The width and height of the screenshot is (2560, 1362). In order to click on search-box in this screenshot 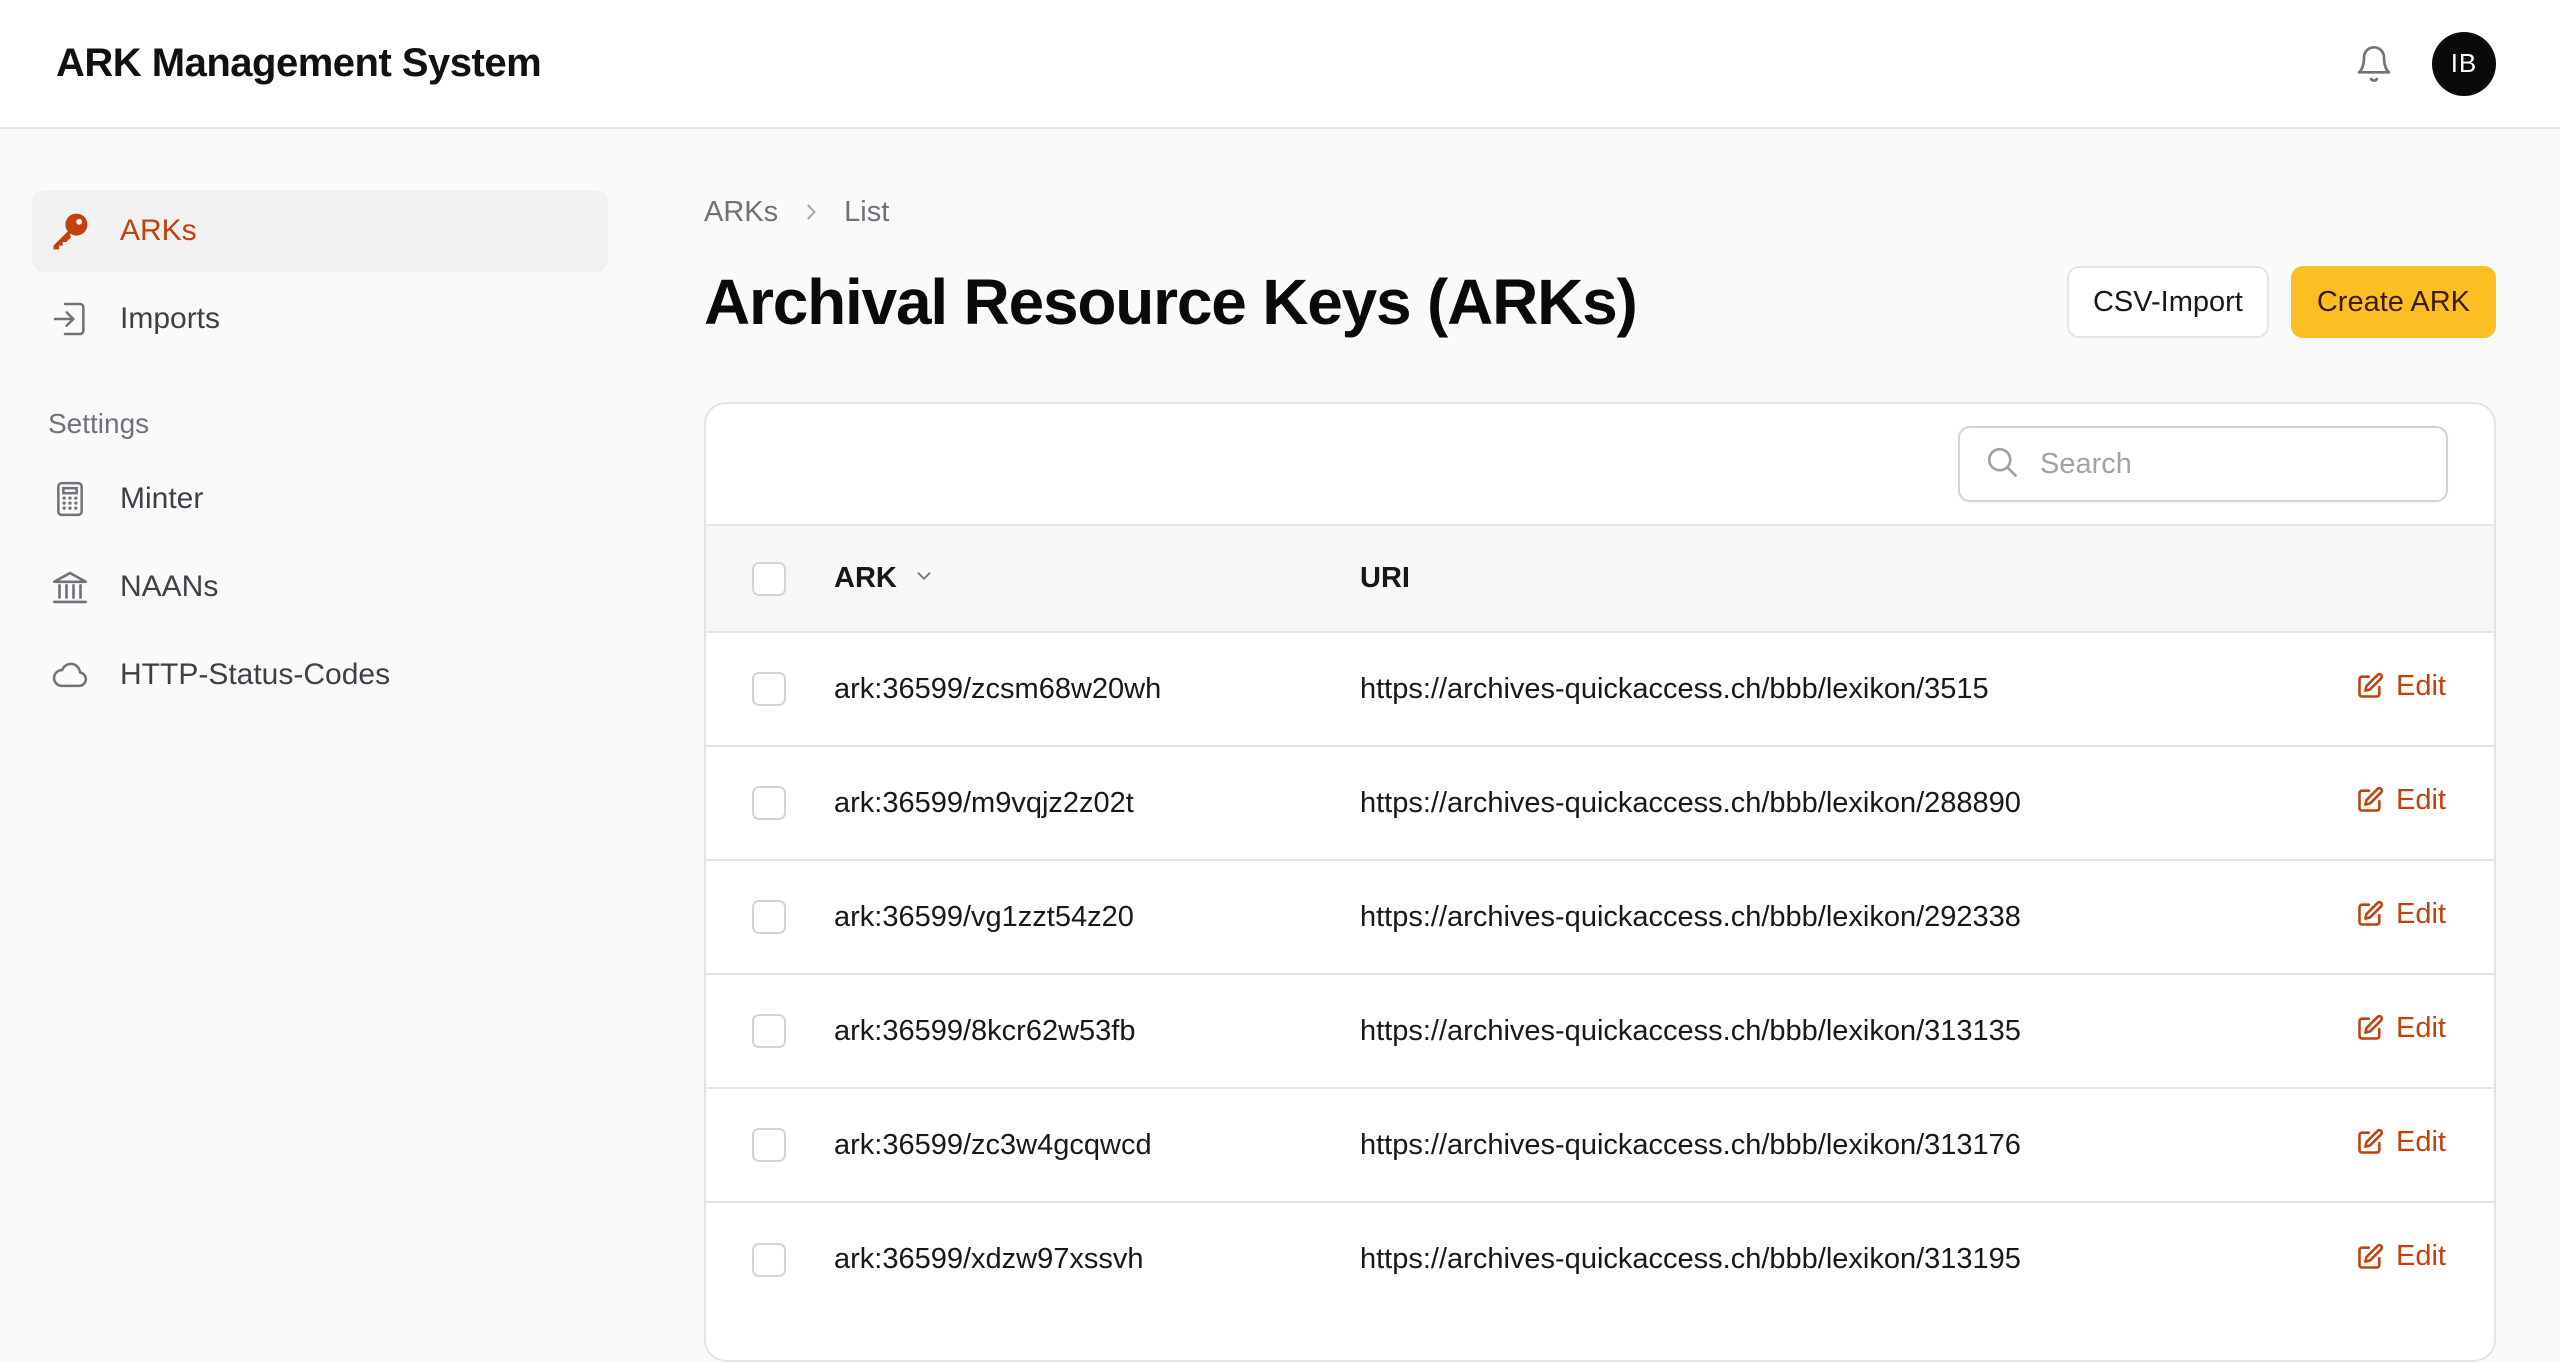, I will do `click(2203, 464)`.